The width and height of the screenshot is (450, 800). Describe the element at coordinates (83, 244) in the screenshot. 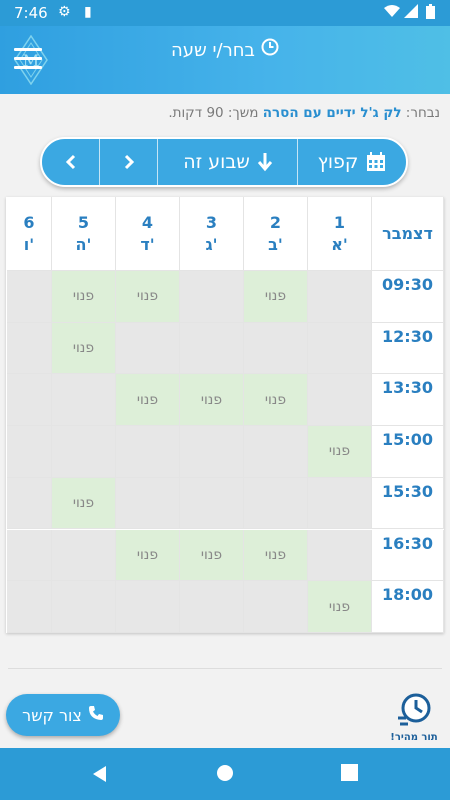

I see `day-name: ה'` at that location.